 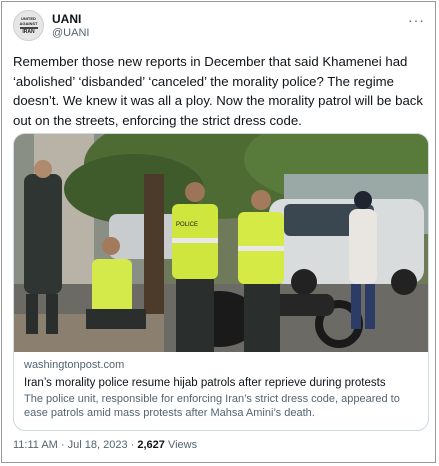 I want to click on views-count: 2,627, so click(x=151, y=445).